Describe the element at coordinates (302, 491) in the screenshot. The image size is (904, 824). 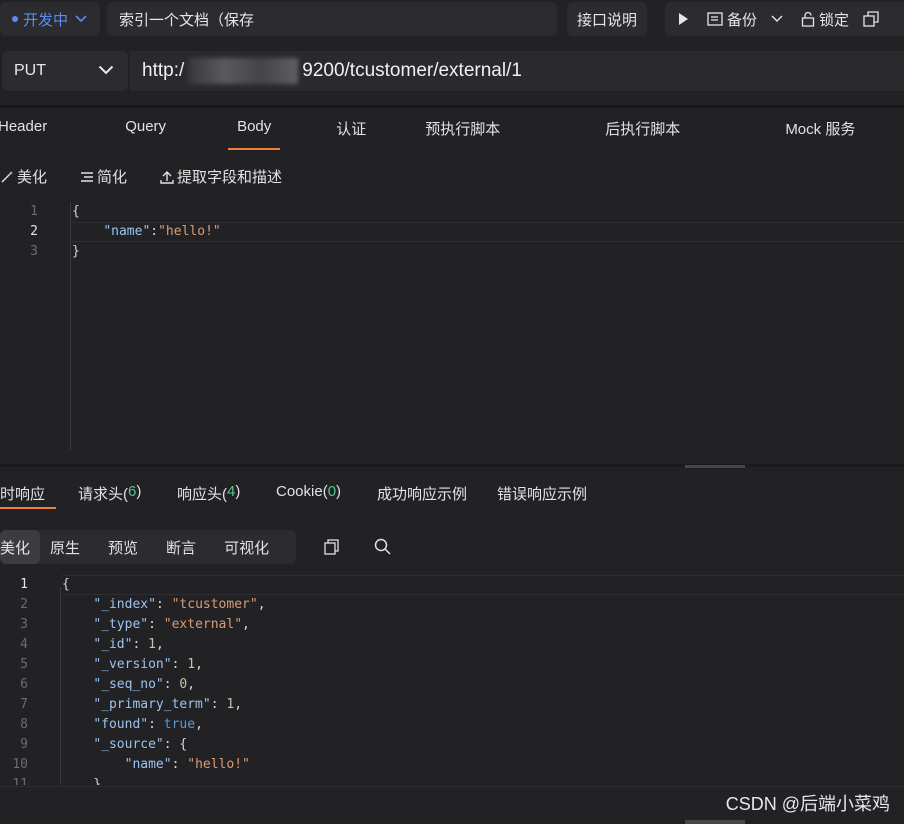
I see `tab-cookie-label: Cookie(` at that location.